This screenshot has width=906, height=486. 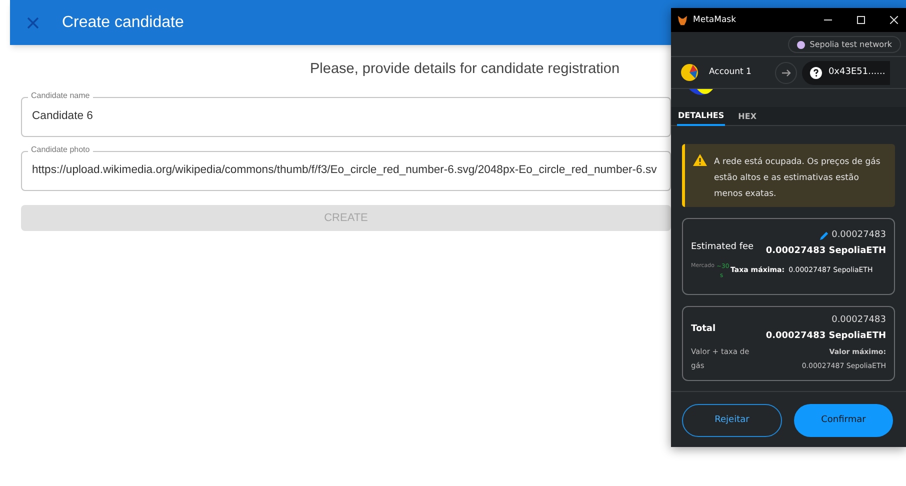 I want to click on pencil-icon, so click(x=824, y=235).